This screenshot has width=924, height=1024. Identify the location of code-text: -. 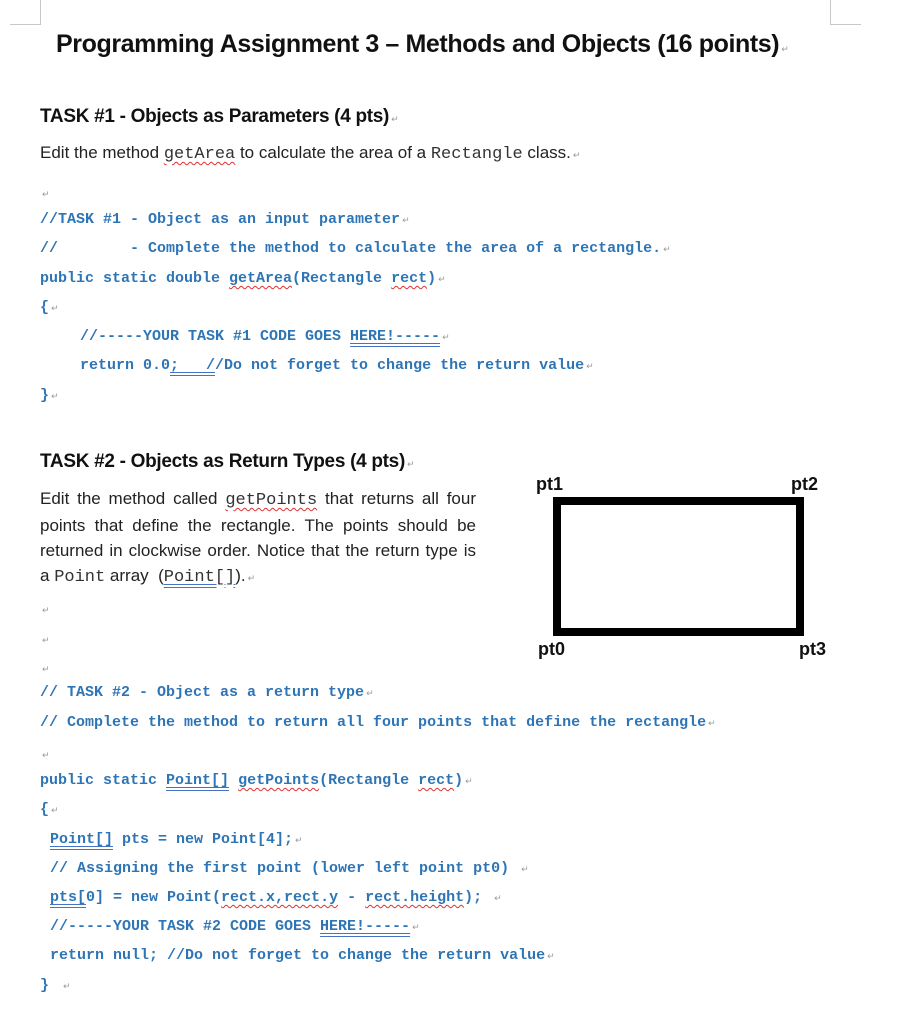
(352, 897).